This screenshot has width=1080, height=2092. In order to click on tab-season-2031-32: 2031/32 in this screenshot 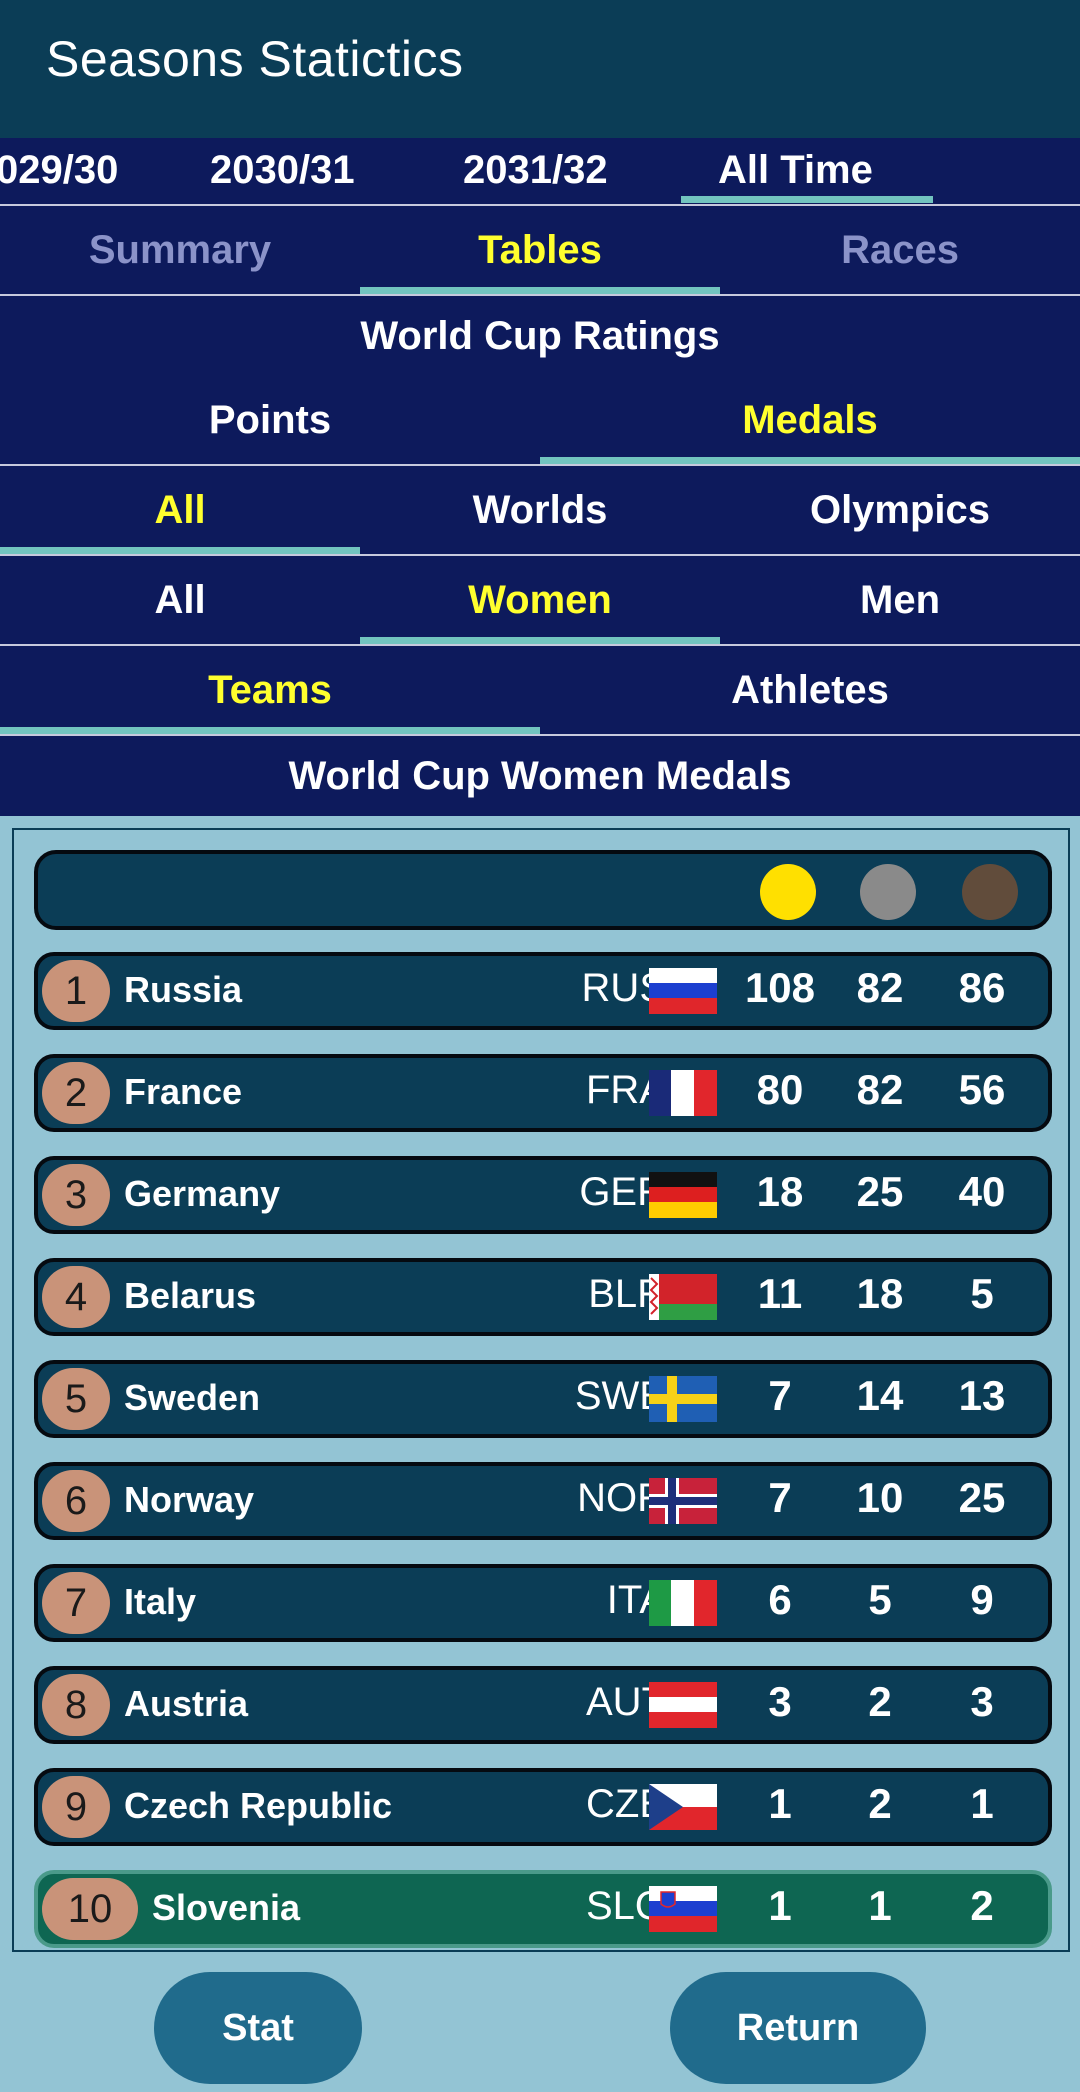, I will do `click(535, 170)`.